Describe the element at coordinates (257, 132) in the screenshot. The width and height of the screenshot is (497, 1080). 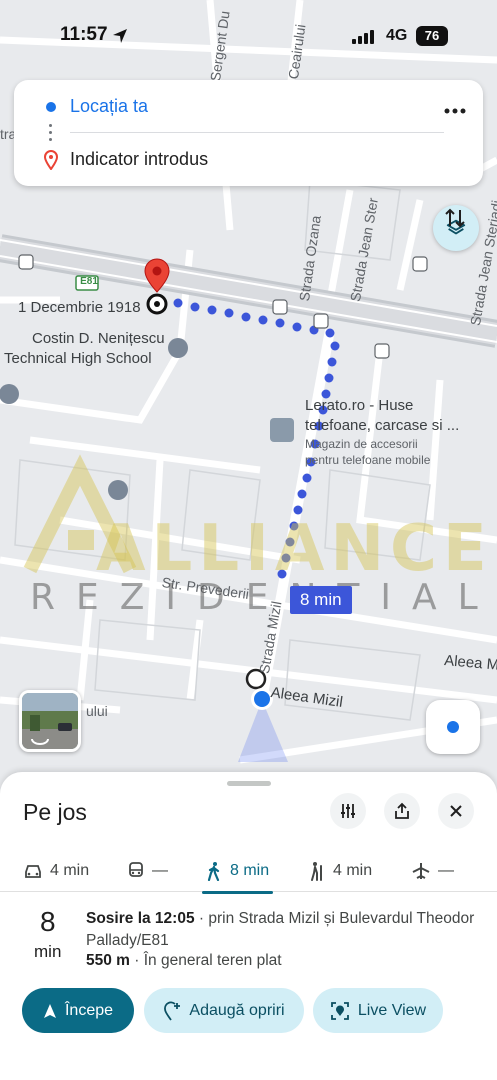
I see `divider` at that location.